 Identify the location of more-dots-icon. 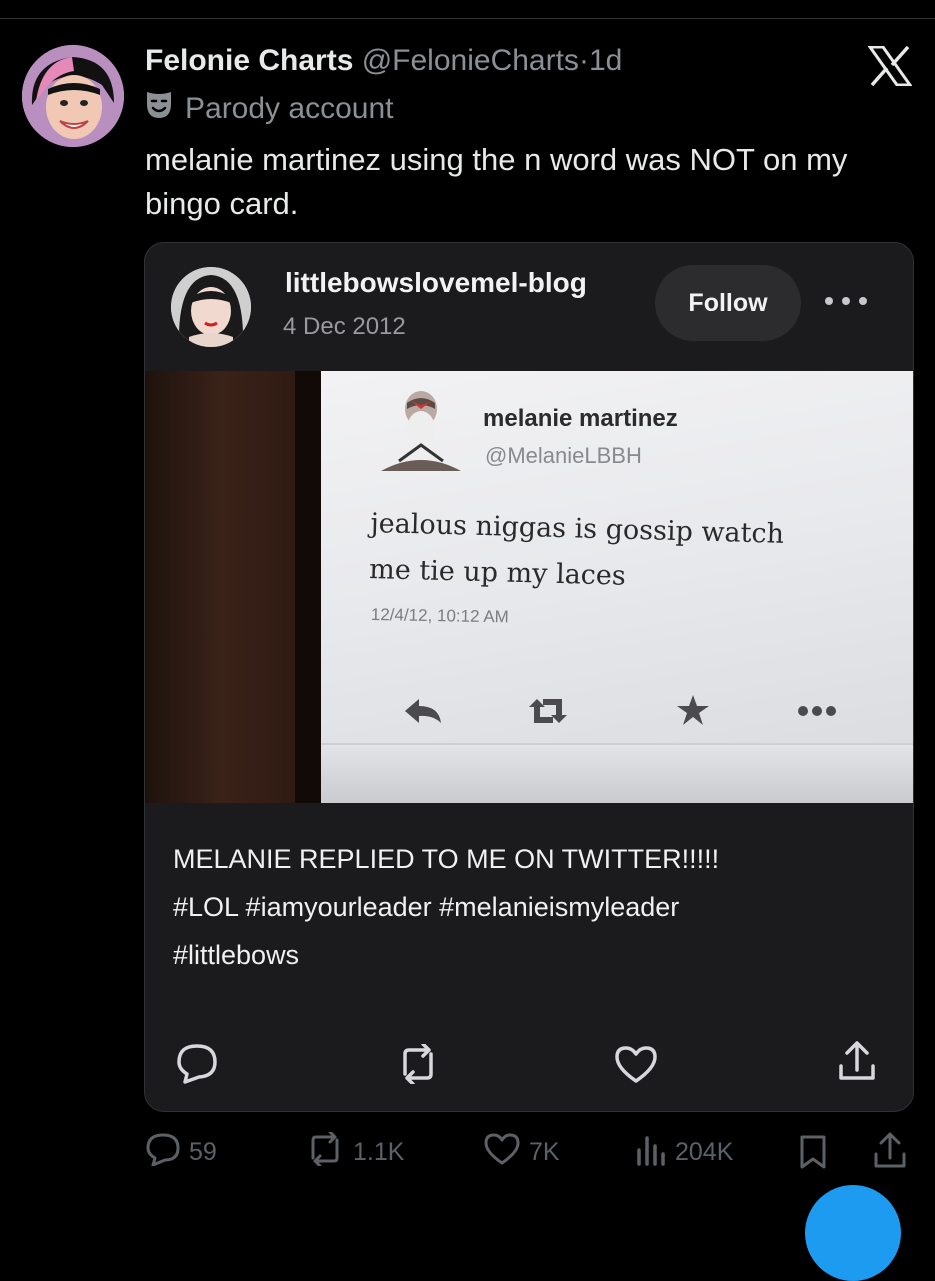
(846, 301).